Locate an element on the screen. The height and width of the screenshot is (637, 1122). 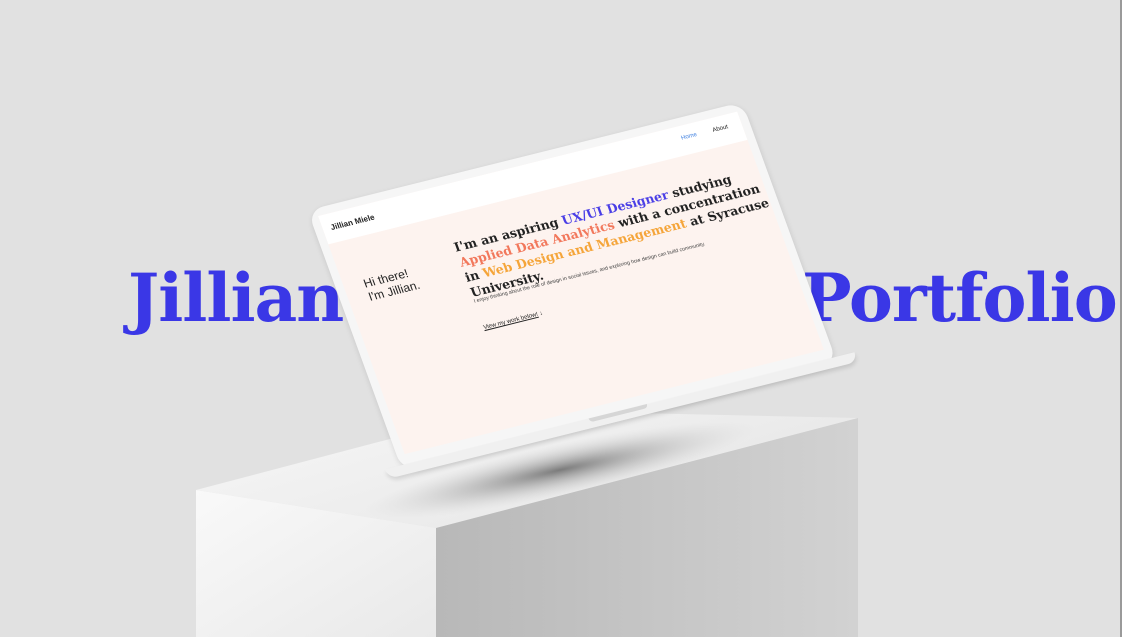
view-work-link: View my work below!↓ is located at coordinates (513, 321).